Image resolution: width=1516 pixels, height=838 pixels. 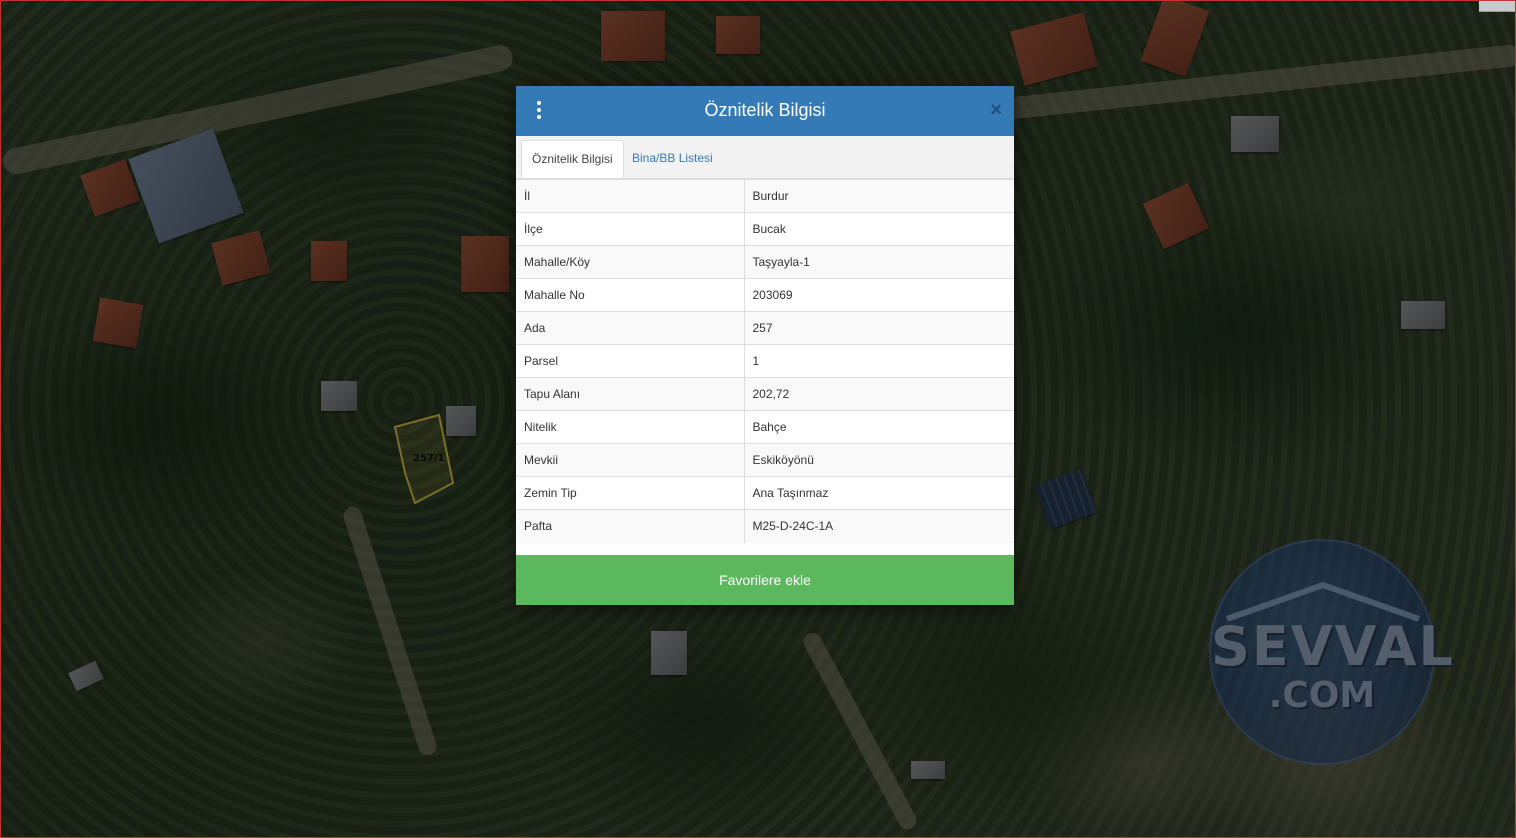 I want to click on table-row: Mahalle/Köy Taşyayla-1, so click(x=765, y=262).